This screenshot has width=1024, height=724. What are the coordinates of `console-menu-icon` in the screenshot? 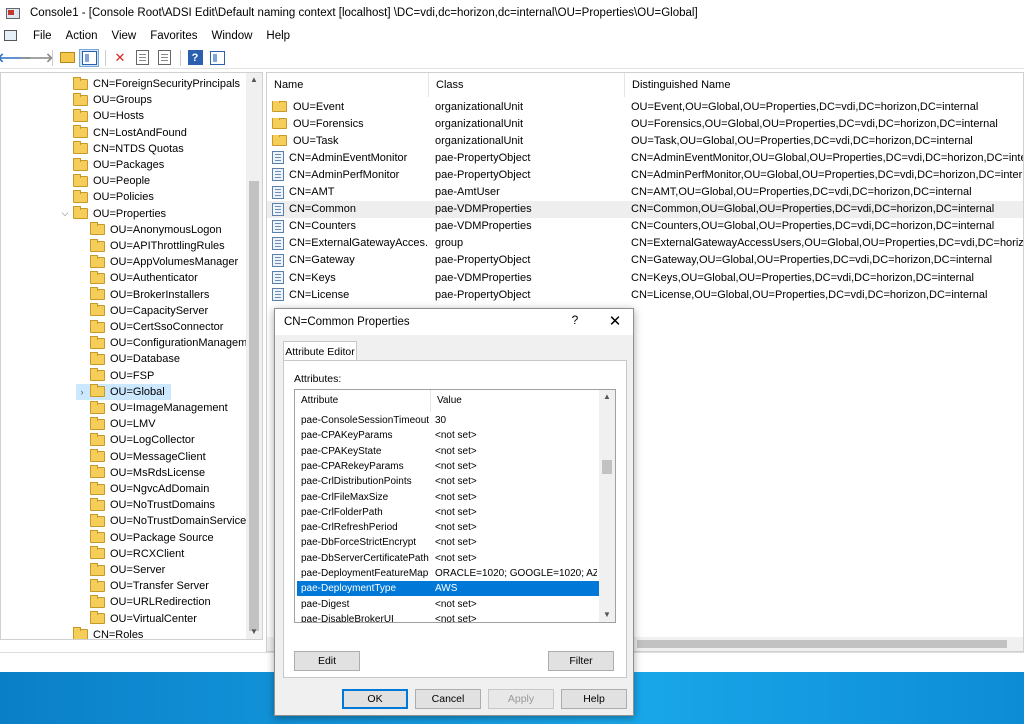 It's located at (11, 36).